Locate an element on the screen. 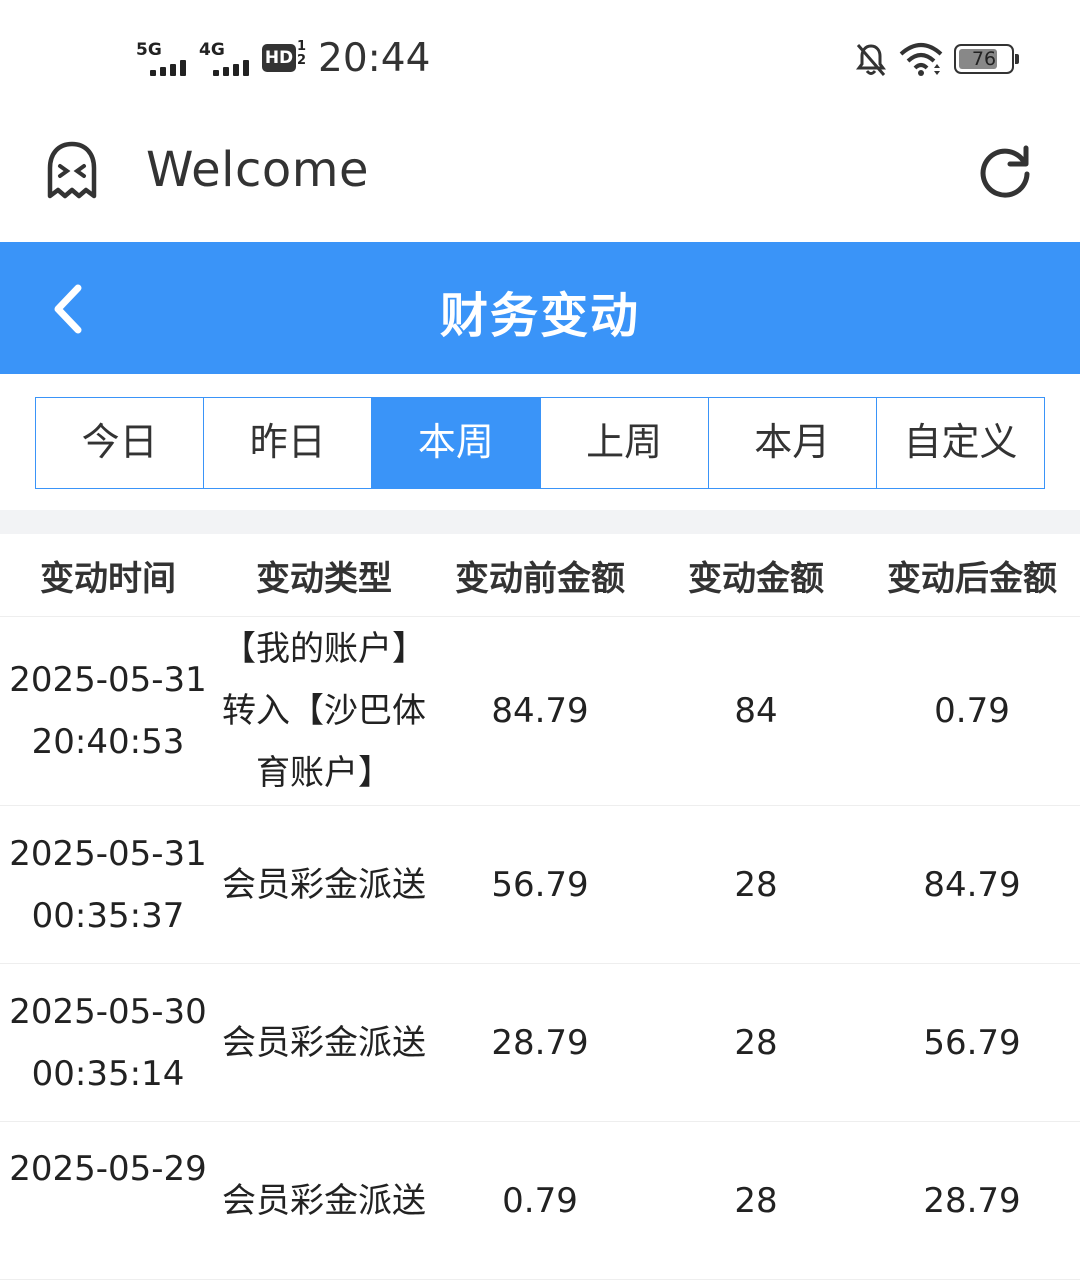 The height and width of the screenshot is (1280, 1080). cell-date-text: 2025-05-30 is located at coordinates (108, 1011).